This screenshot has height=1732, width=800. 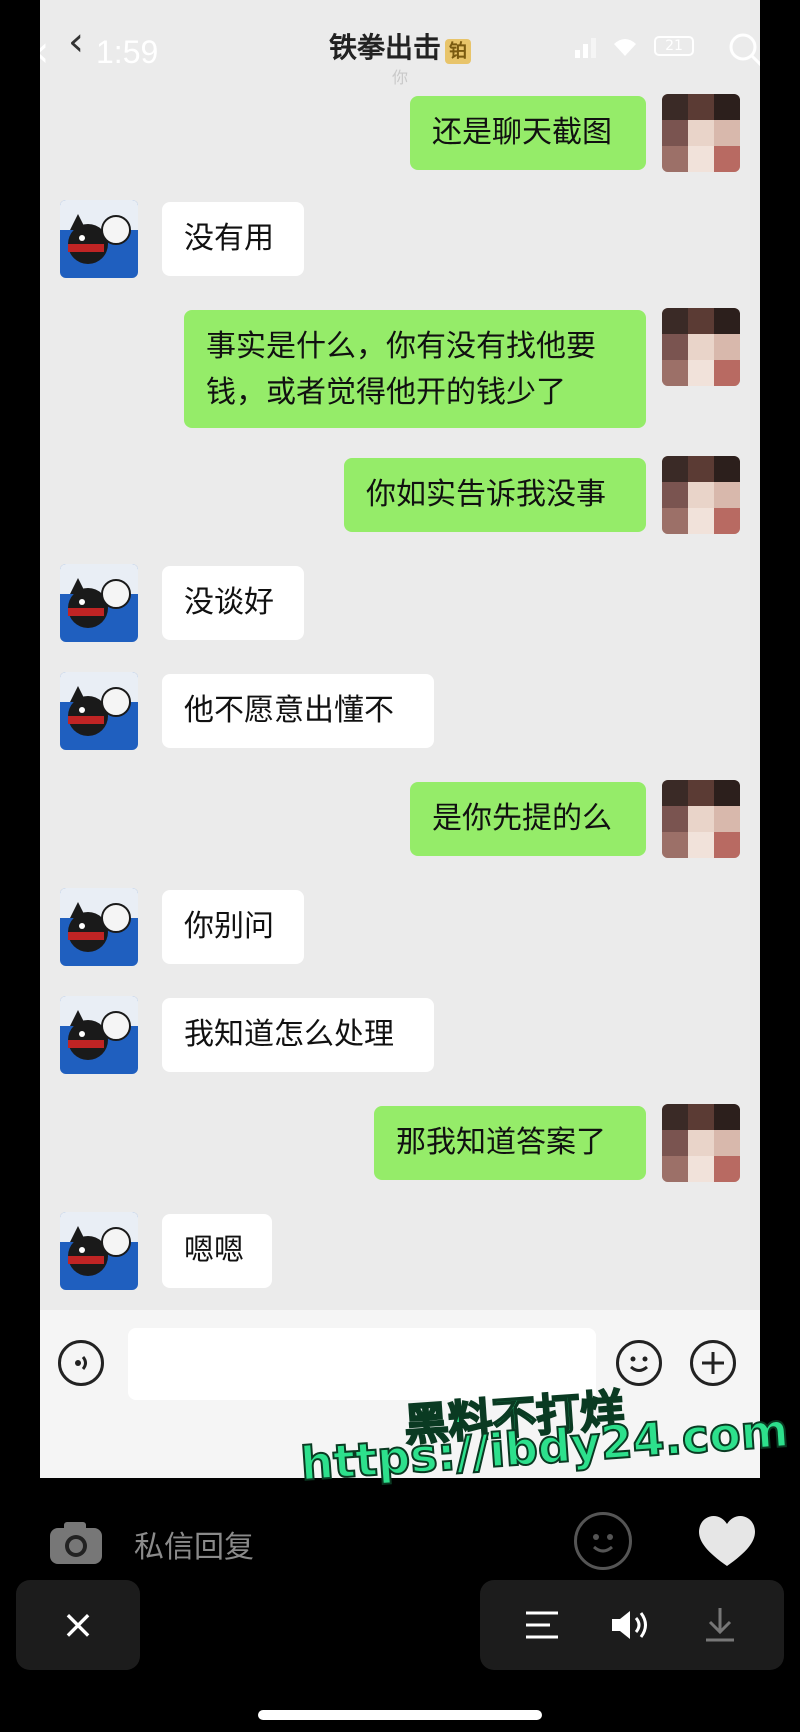 I want to click on reply-input: 私信回复, so click(x=194, y=1544).